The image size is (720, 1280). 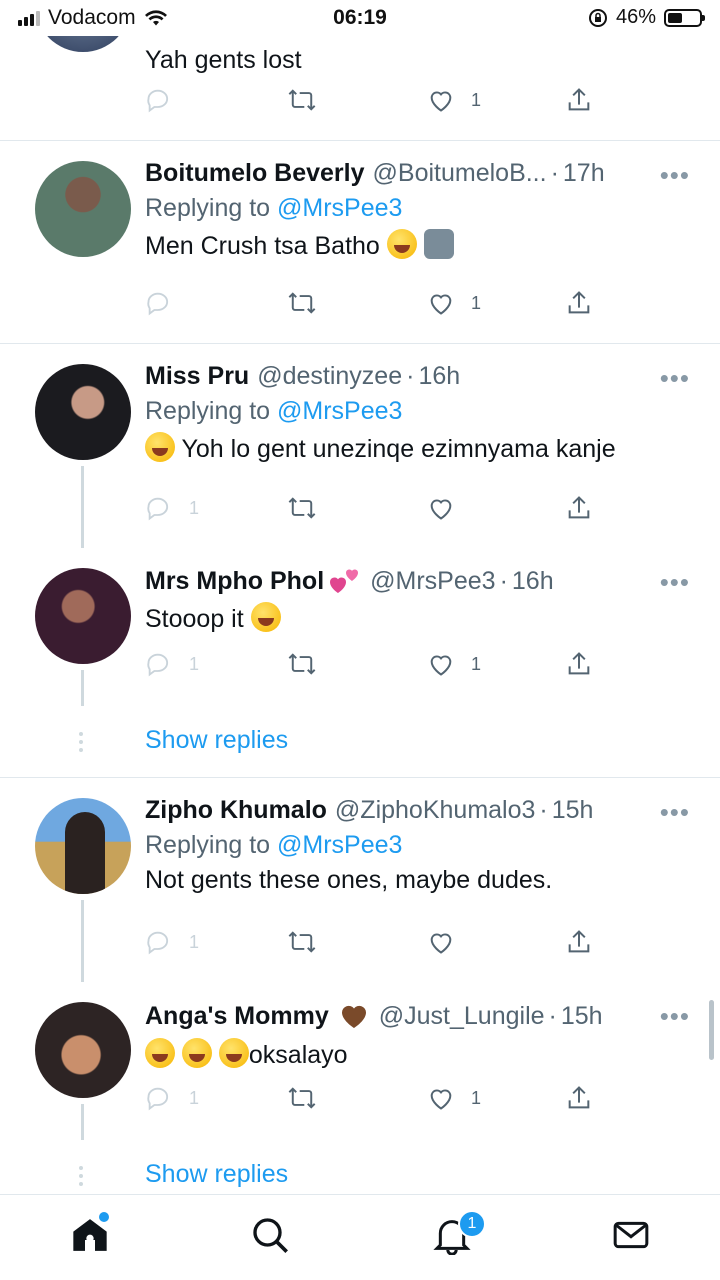 What do you see at coordinates (439, 376) in the screenshot?
I see `tweet-time: 16h` at bounding box center [439, 376].